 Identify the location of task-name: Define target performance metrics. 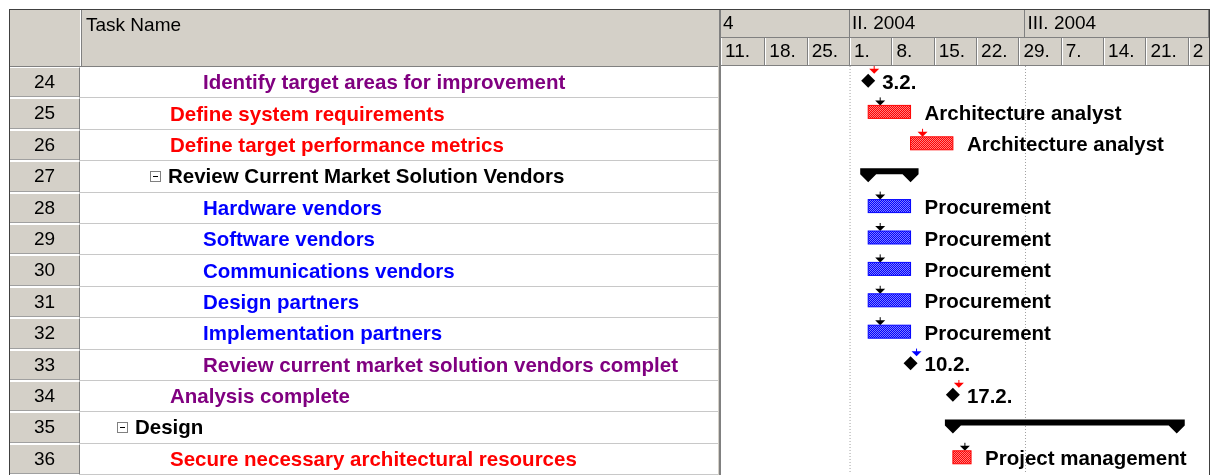
(337, 144).